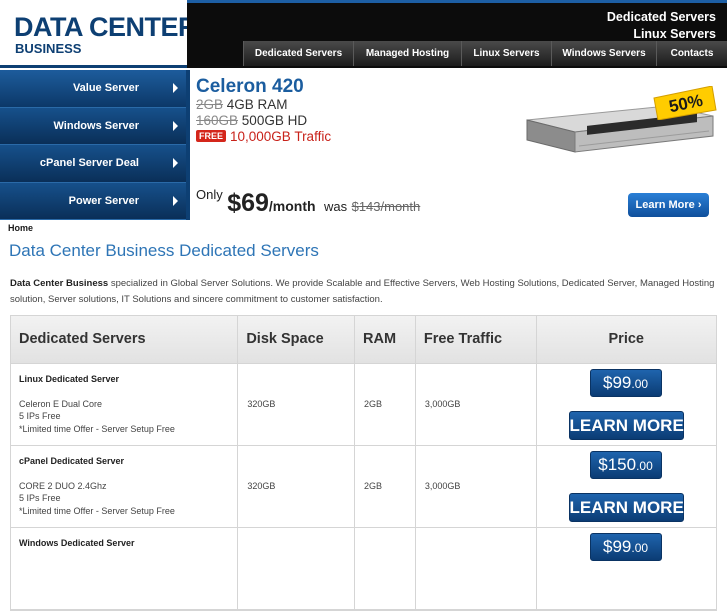  Describe the element at coordinates (617, 464) in the screenshot. I see `price-amount: $150` at that location.